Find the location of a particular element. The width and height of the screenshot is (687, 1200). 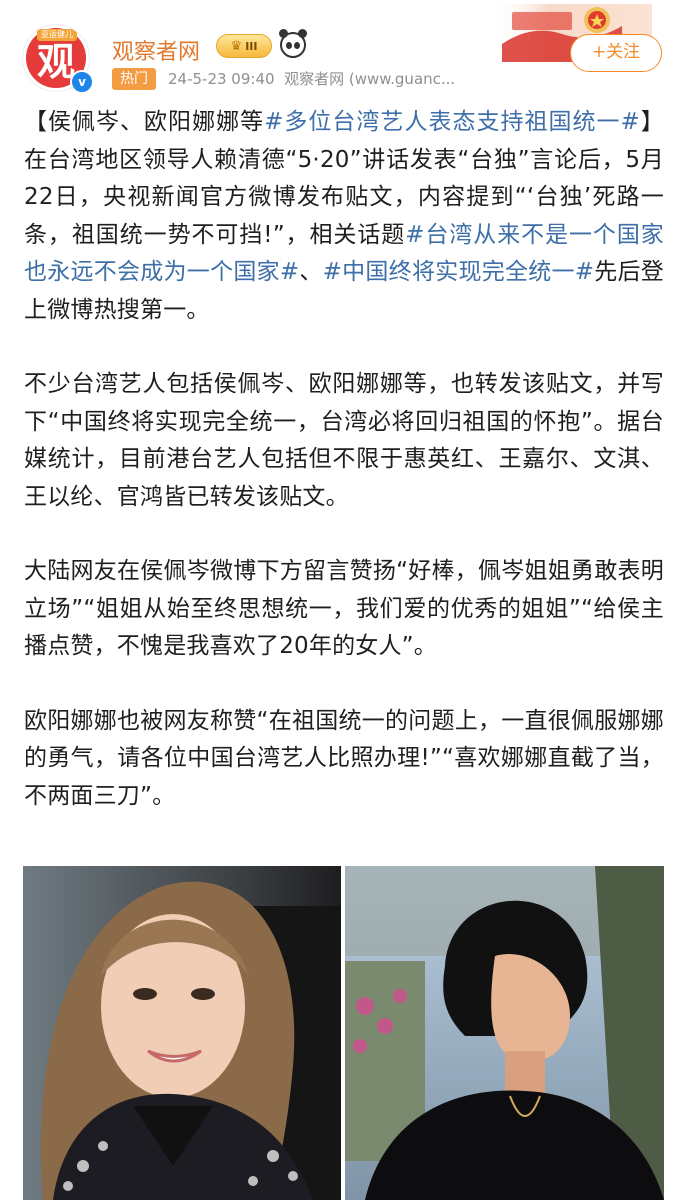

follow-button: +关注 is located at coordinates (616, 53).